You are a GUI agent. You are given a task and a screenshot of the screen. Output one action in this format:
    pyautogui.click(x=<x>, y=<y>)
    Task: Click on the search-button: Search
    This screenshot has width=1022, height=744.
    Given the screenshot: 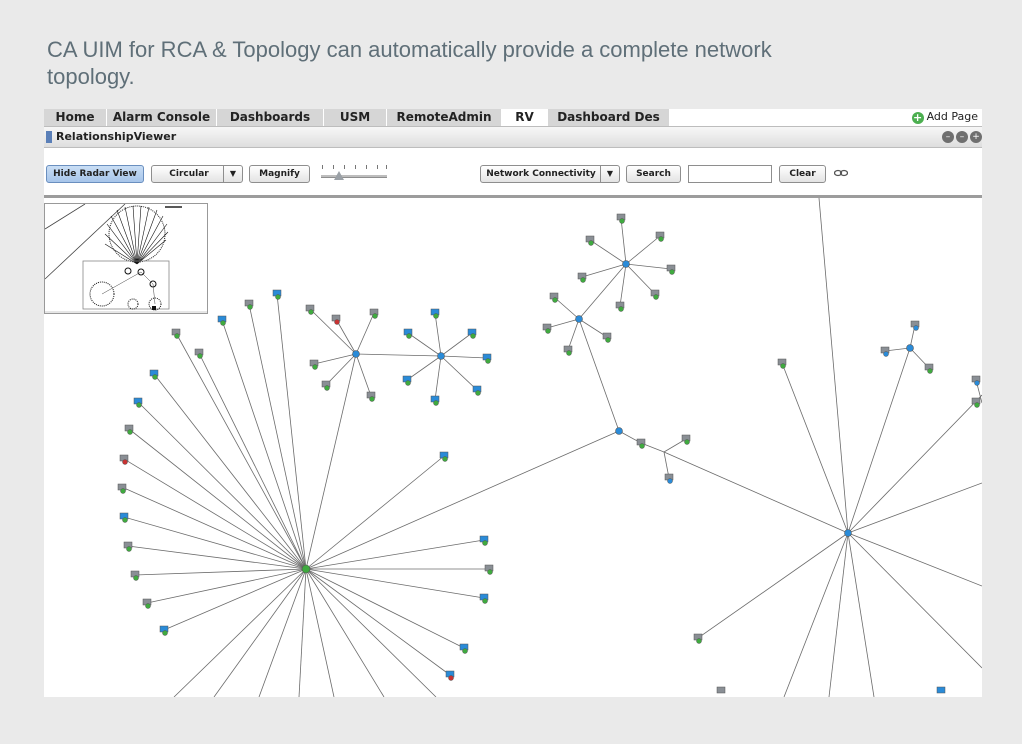 What is the action you would take?
    pyautogui.click(x=653, y=174)
    